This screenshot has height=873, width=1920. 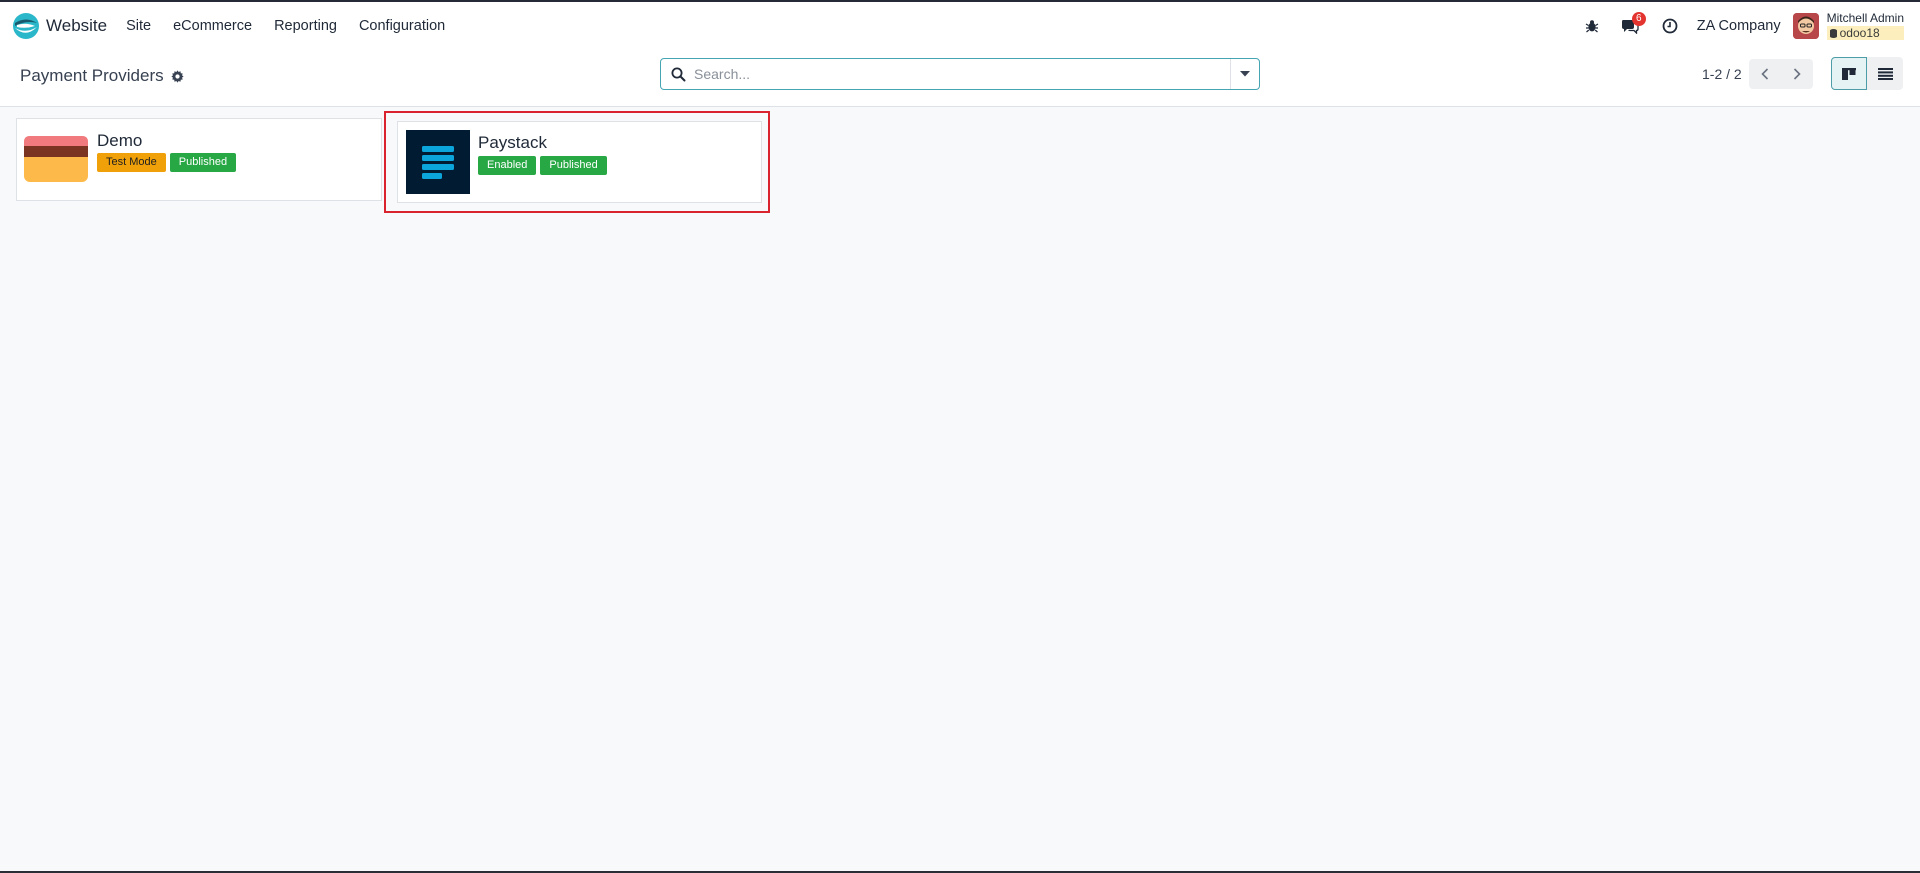 I want to click on pager-previous-button, so click(x=1765, y=74).